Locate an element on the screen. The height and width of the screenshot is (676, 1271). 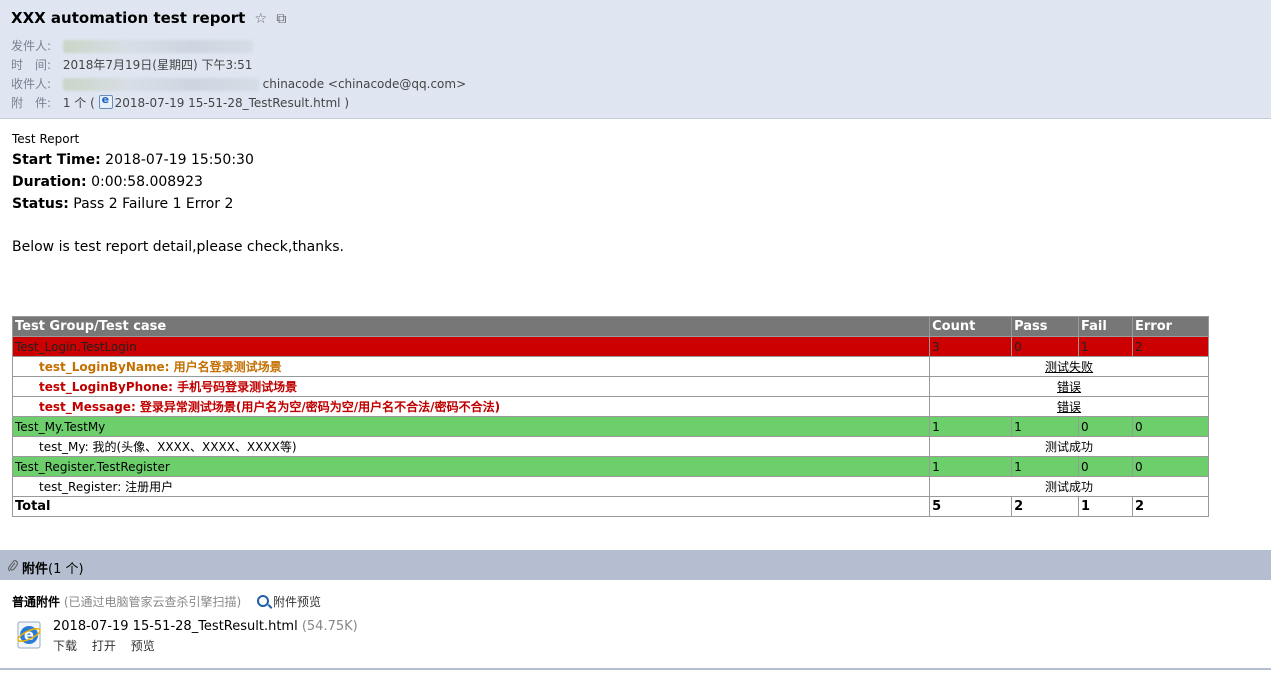
attachment-preview-link: 附件预览 is located at coordinates (289, 602).